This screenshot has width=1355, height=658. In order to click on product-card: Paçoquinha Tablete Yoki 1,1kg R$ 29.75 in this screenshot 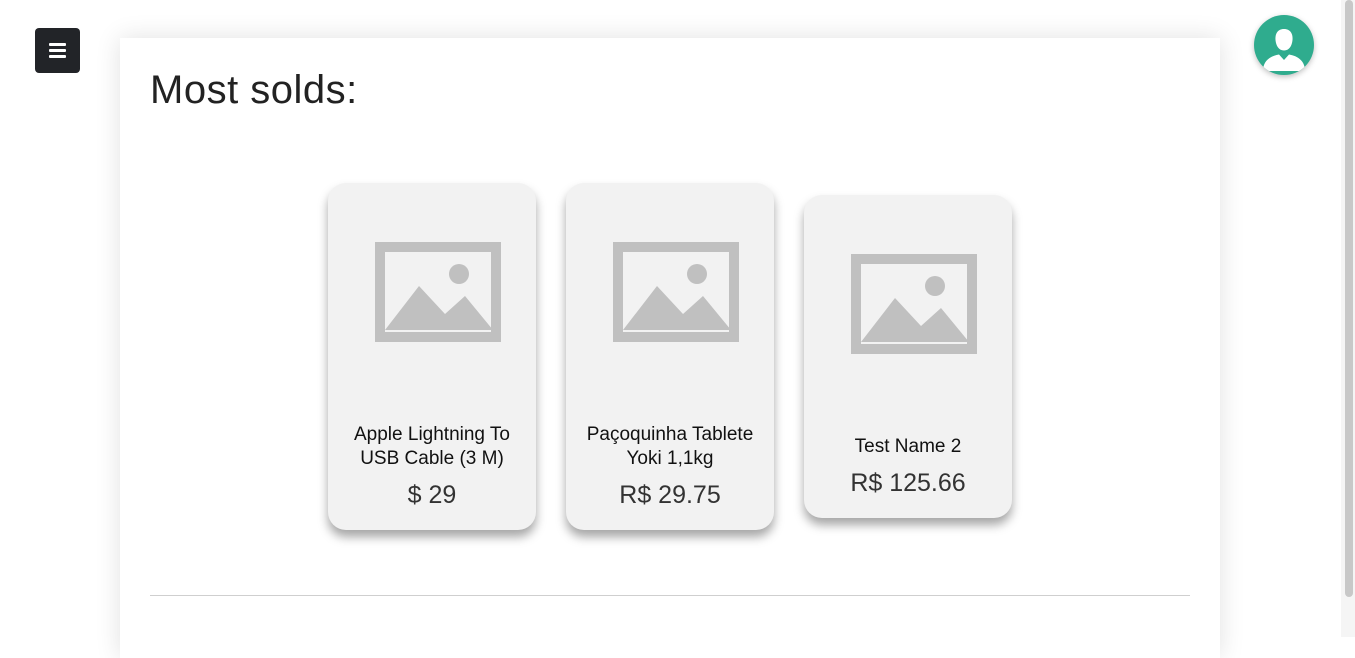, I will do `click(670, 356)`.